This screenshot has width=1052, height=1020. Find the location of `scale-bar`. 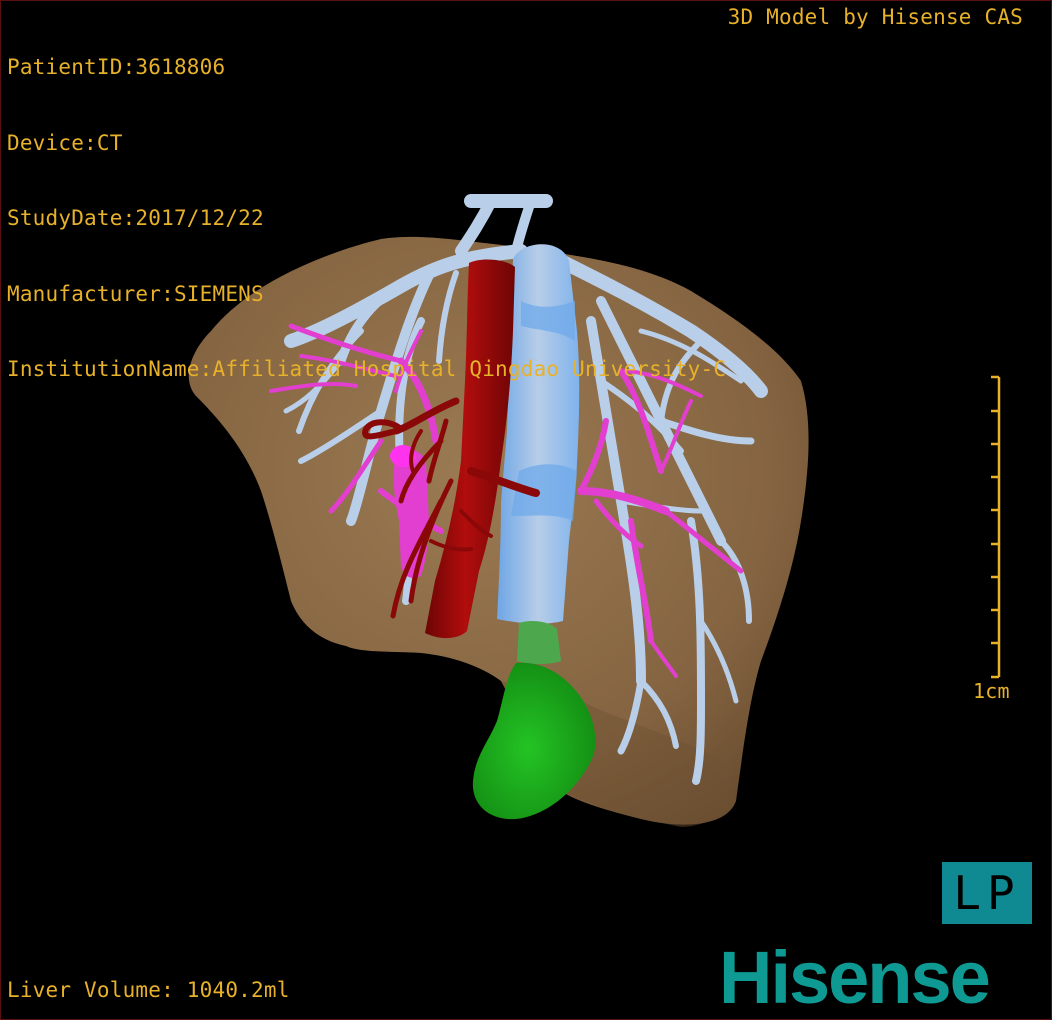

scale-bar is located at coordinates (996, 527).